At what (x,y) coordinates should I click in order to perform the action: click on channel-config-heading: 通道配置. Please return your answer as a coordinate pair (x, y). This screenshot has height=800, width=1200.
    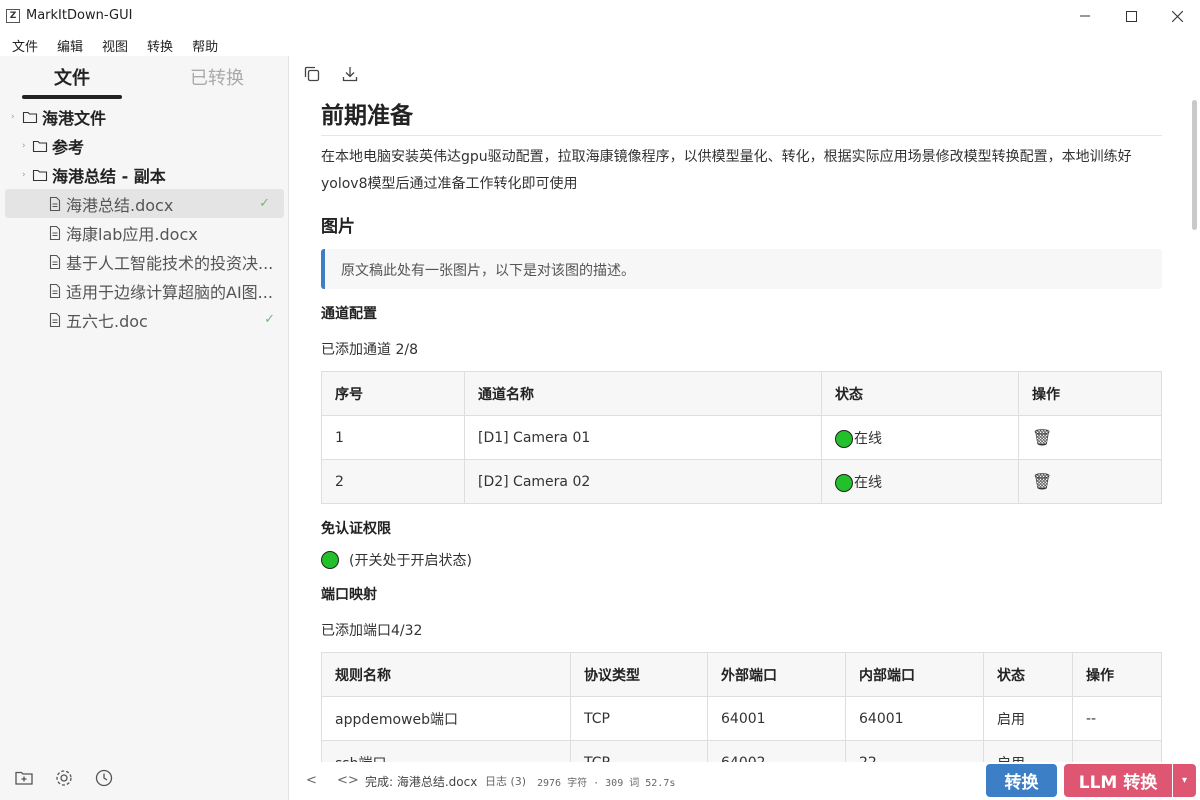
    Looking at the image, I should click on (349, 314).